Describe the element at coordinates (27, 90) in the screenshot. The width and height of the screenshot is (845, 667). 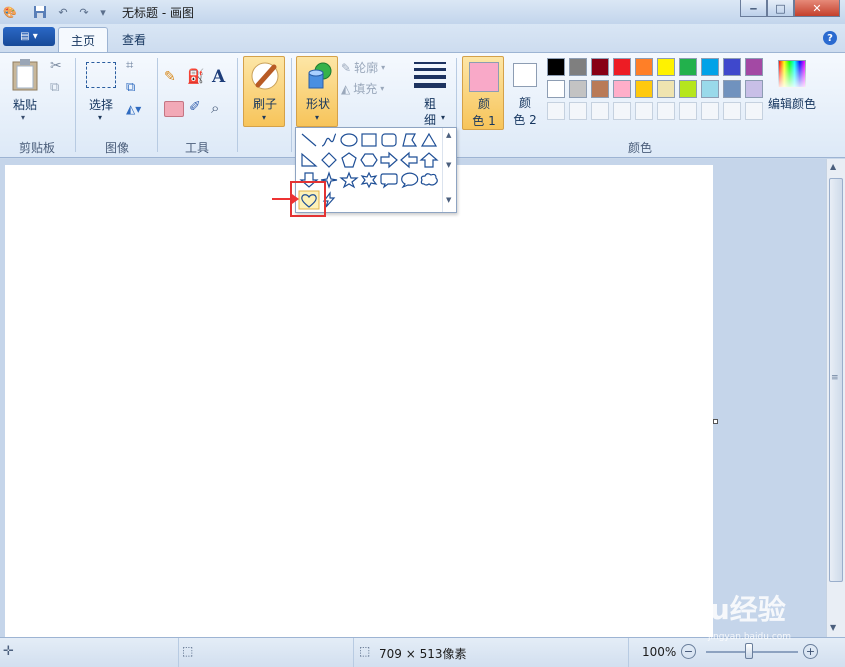
I see `paste-button: 粘贴 ▾` at that location.